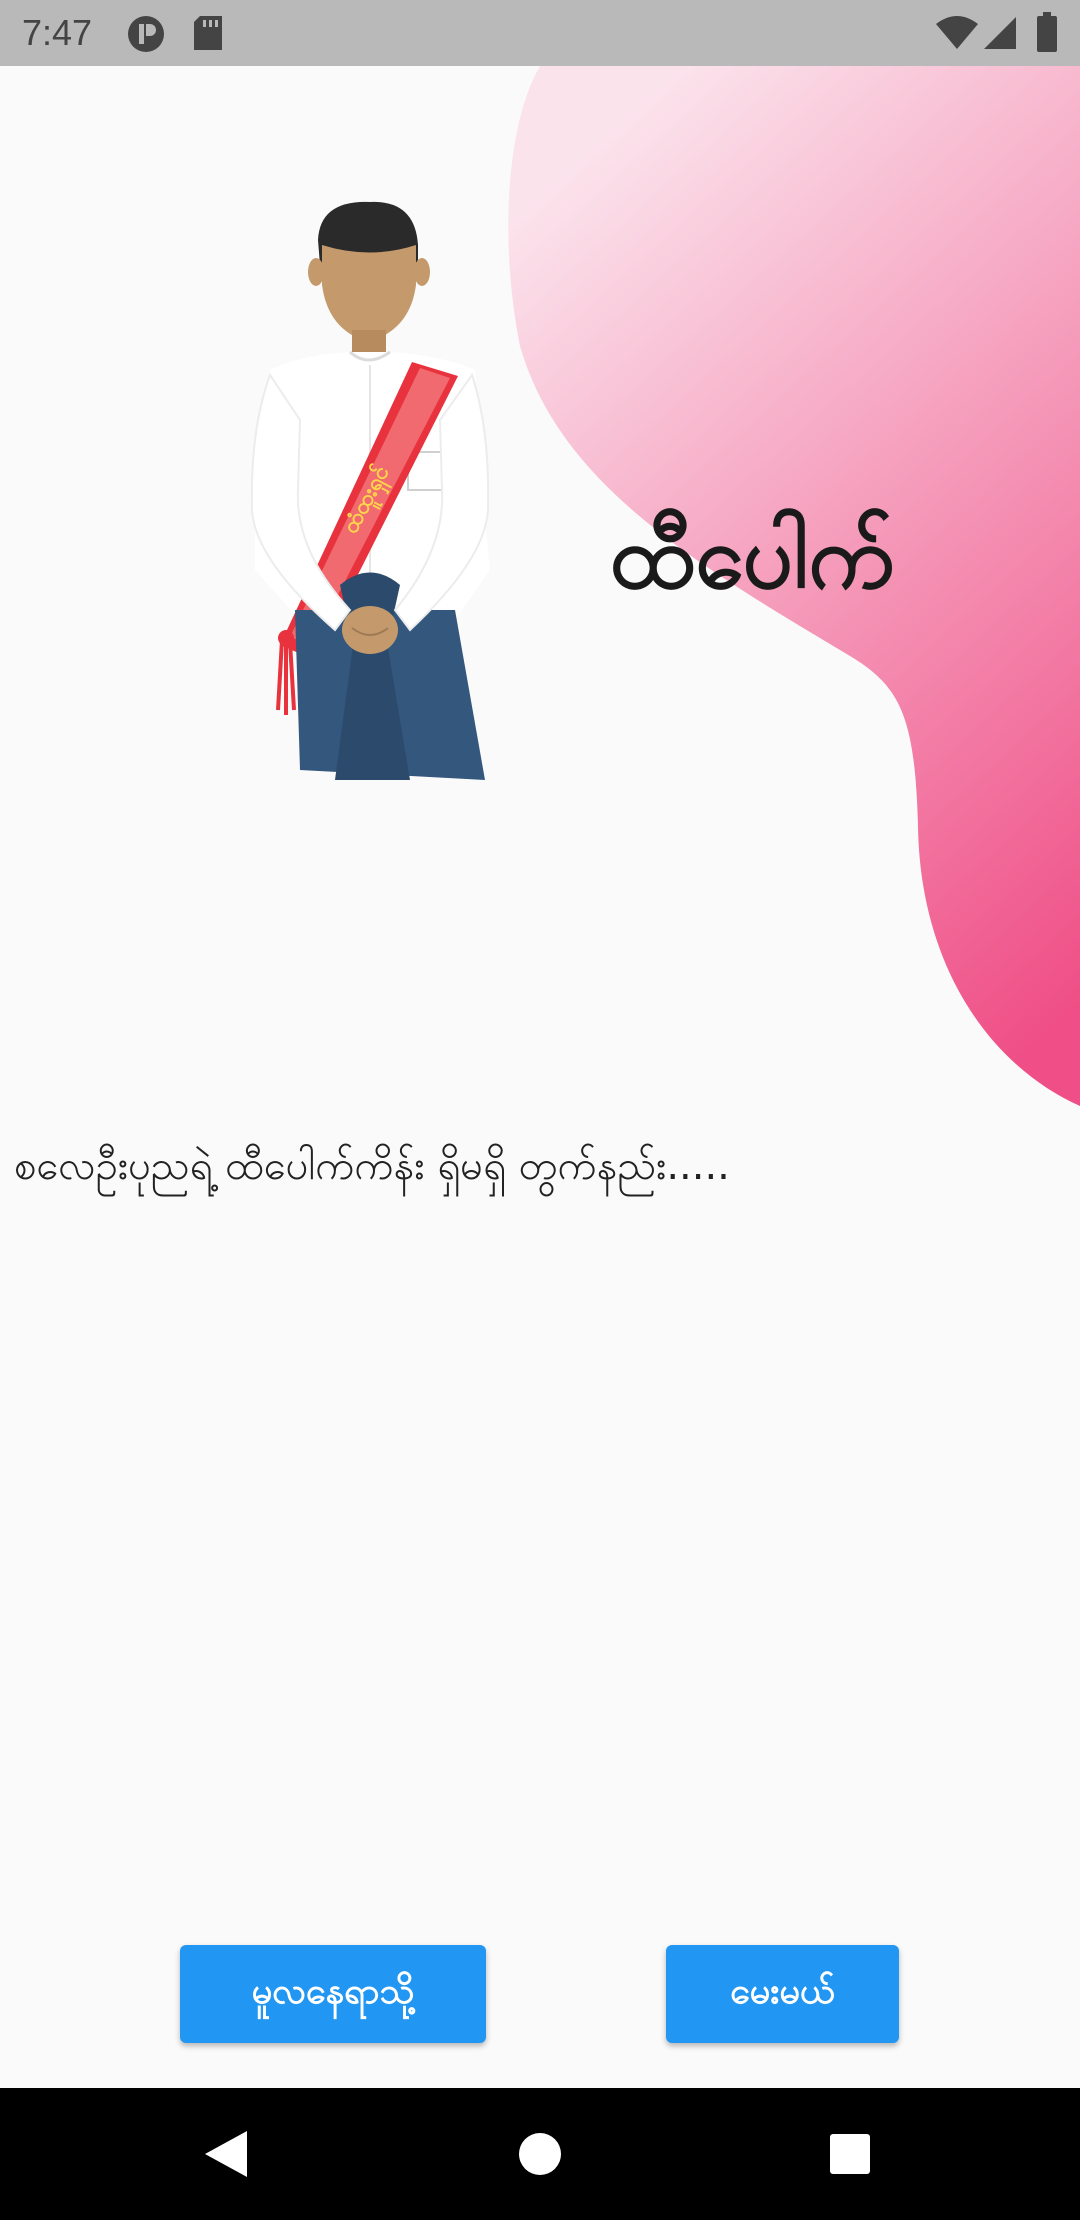 Image resolution: width=1080 pixels, height=2220 pixels. I want to click on back-icon, so click(226, 2154).